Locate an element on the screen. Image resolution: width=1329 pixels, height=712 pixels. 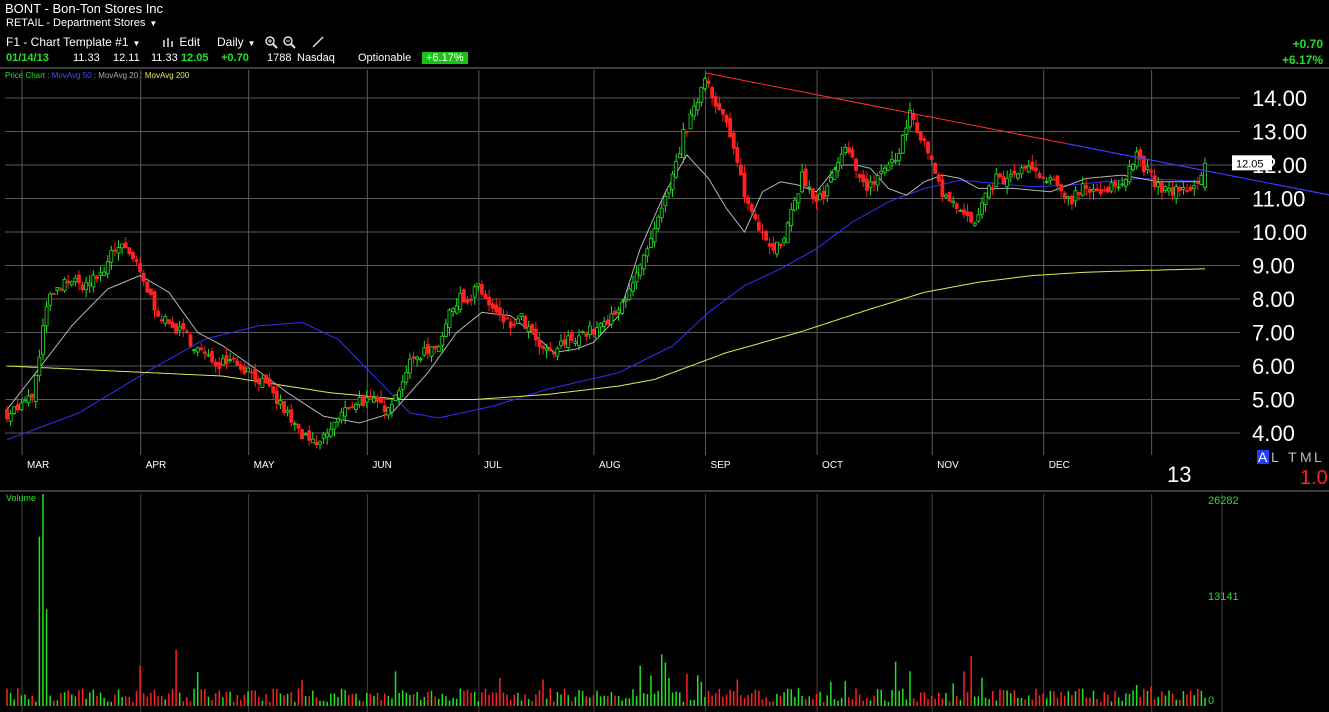
last-price-label: 12.05 is located at coordinates (1250, 164).